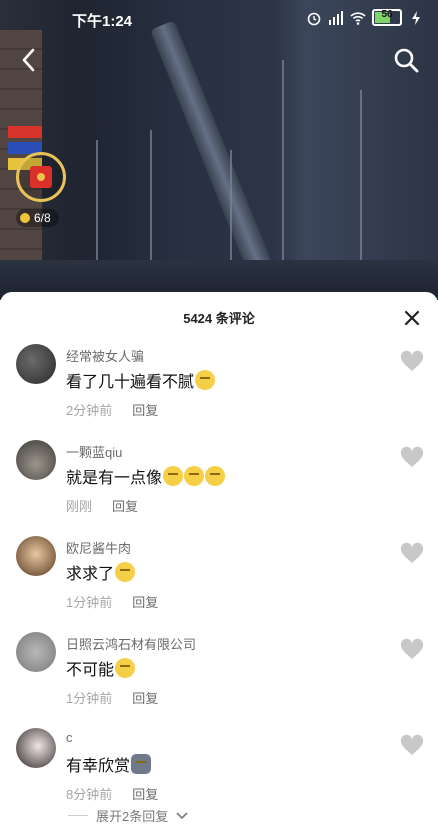 The width and height of the screenshot is (438, 836). I want to click on comment-text: 看了几十遍看不腻, so click(141, 380).